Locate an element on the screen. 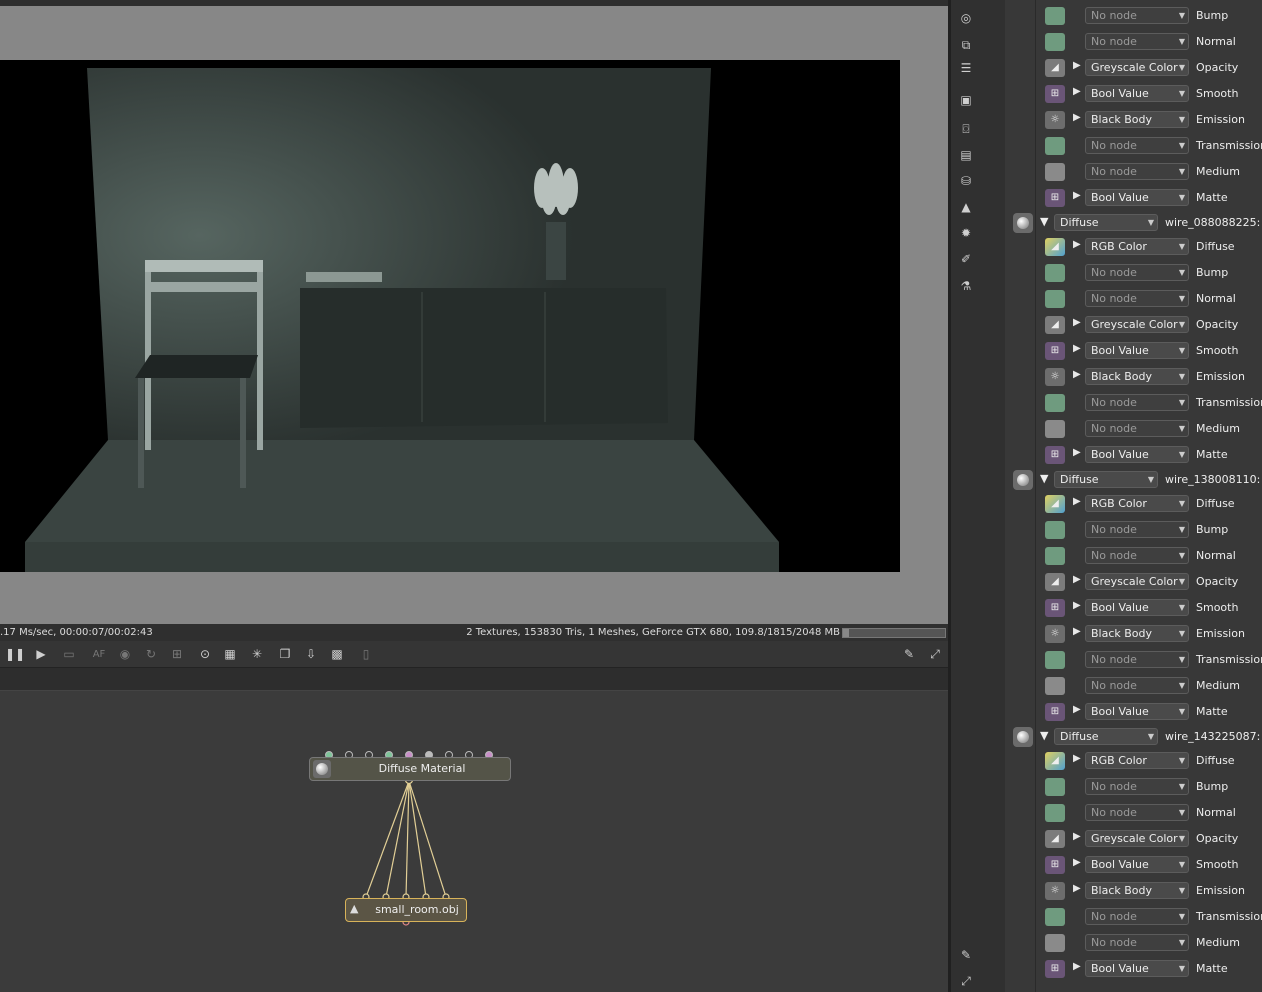 Image resolution: width=1262 pixels, height=992 pixels. refresh-icon: ↻ is located at coordinates (151, 654).